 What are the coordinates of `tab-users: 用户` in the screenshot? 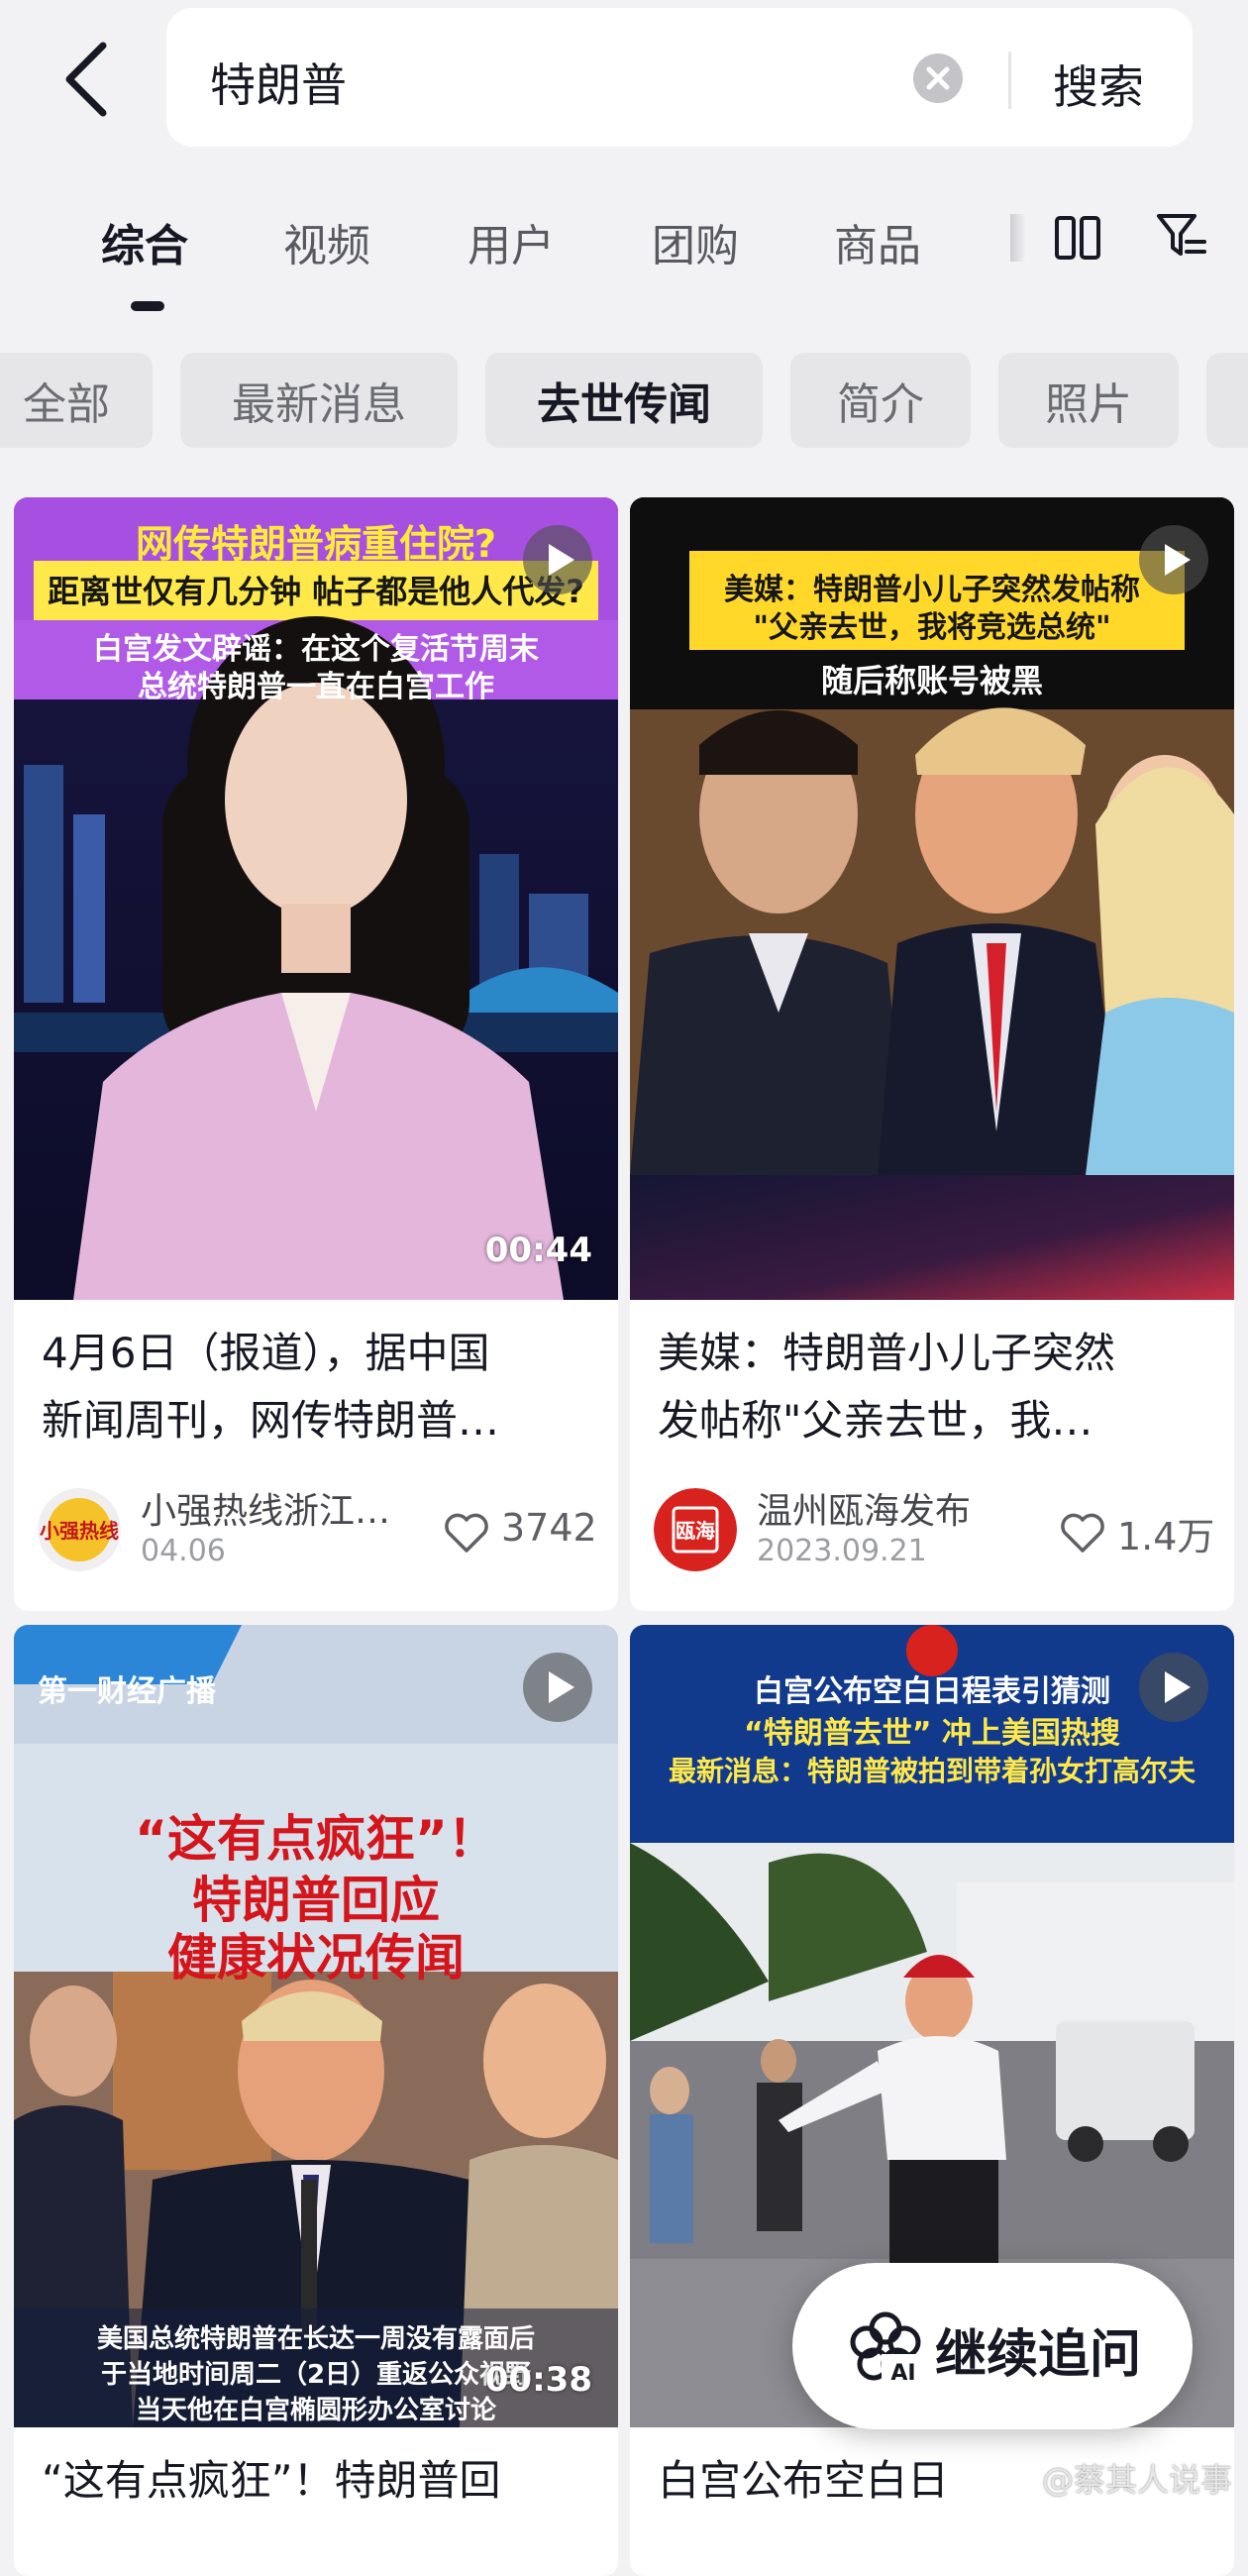 It's located at (511, 242).